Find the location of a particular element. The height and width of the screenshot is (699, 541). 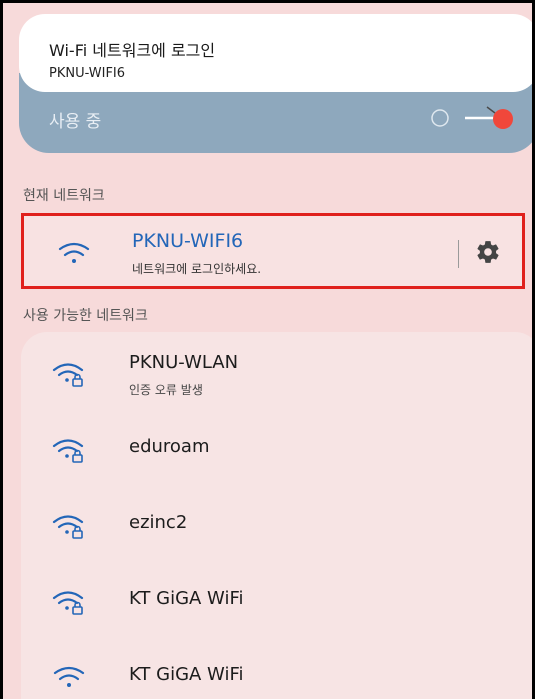

current-network-item: PKNU-WIFI6 네트워크에 로그인하세요. is located at coordinates (273, 251).